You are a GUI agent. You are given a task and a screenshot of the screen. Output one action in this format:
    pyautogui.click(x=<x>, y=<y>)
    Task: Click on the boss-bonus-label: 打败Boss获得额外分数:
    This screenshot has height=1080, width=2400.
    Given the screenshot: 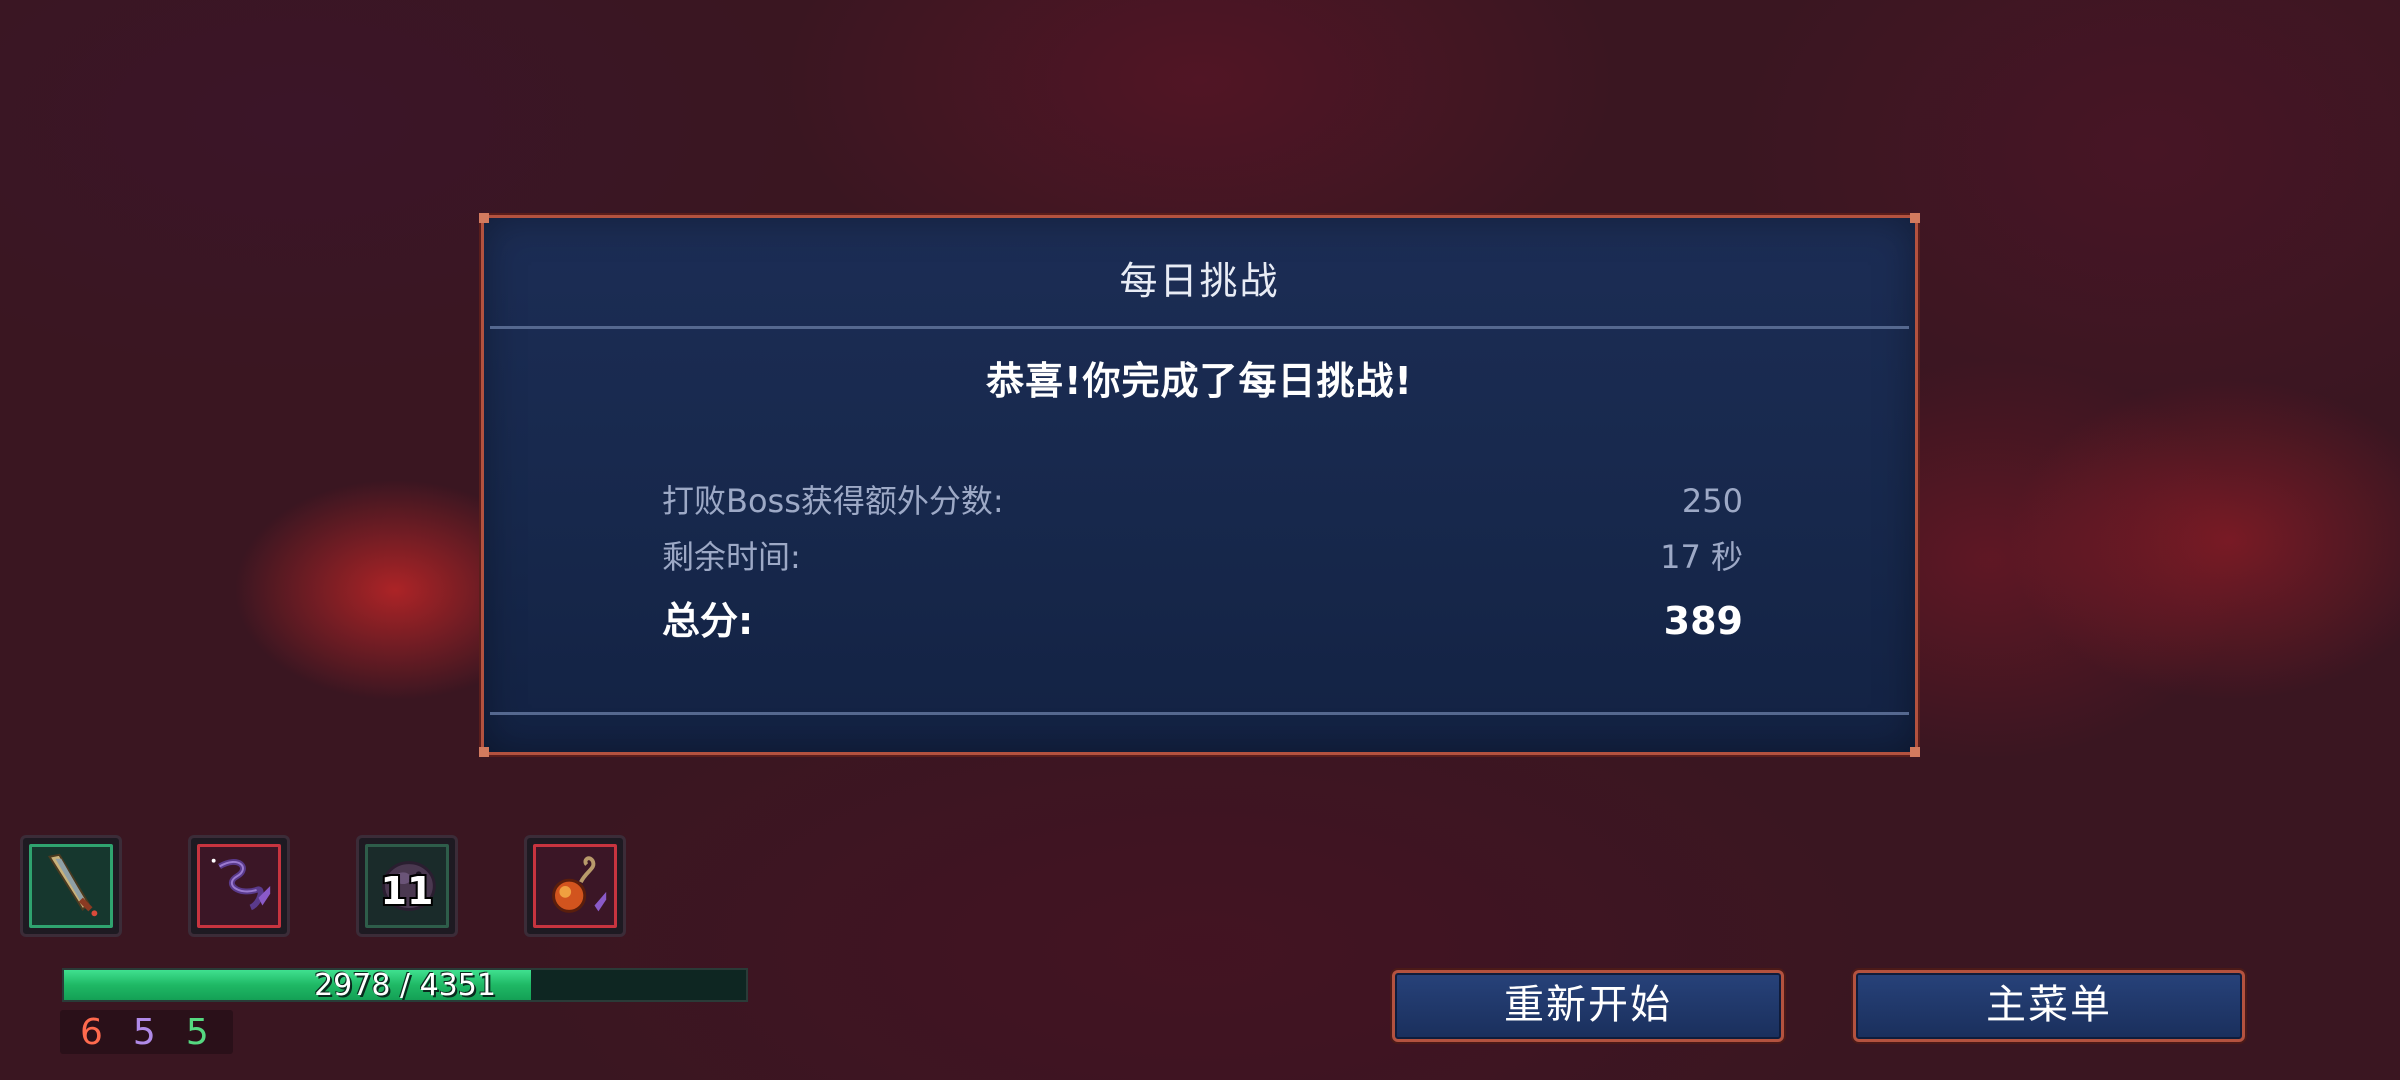 What is the action you would take?
    pyautogui.click(x=833, y=501)
    